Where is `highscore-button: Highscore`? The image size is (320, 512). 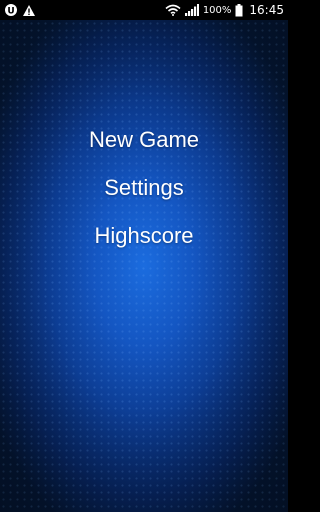 highscore-button: Highscore is located at coordinates (143, 236).